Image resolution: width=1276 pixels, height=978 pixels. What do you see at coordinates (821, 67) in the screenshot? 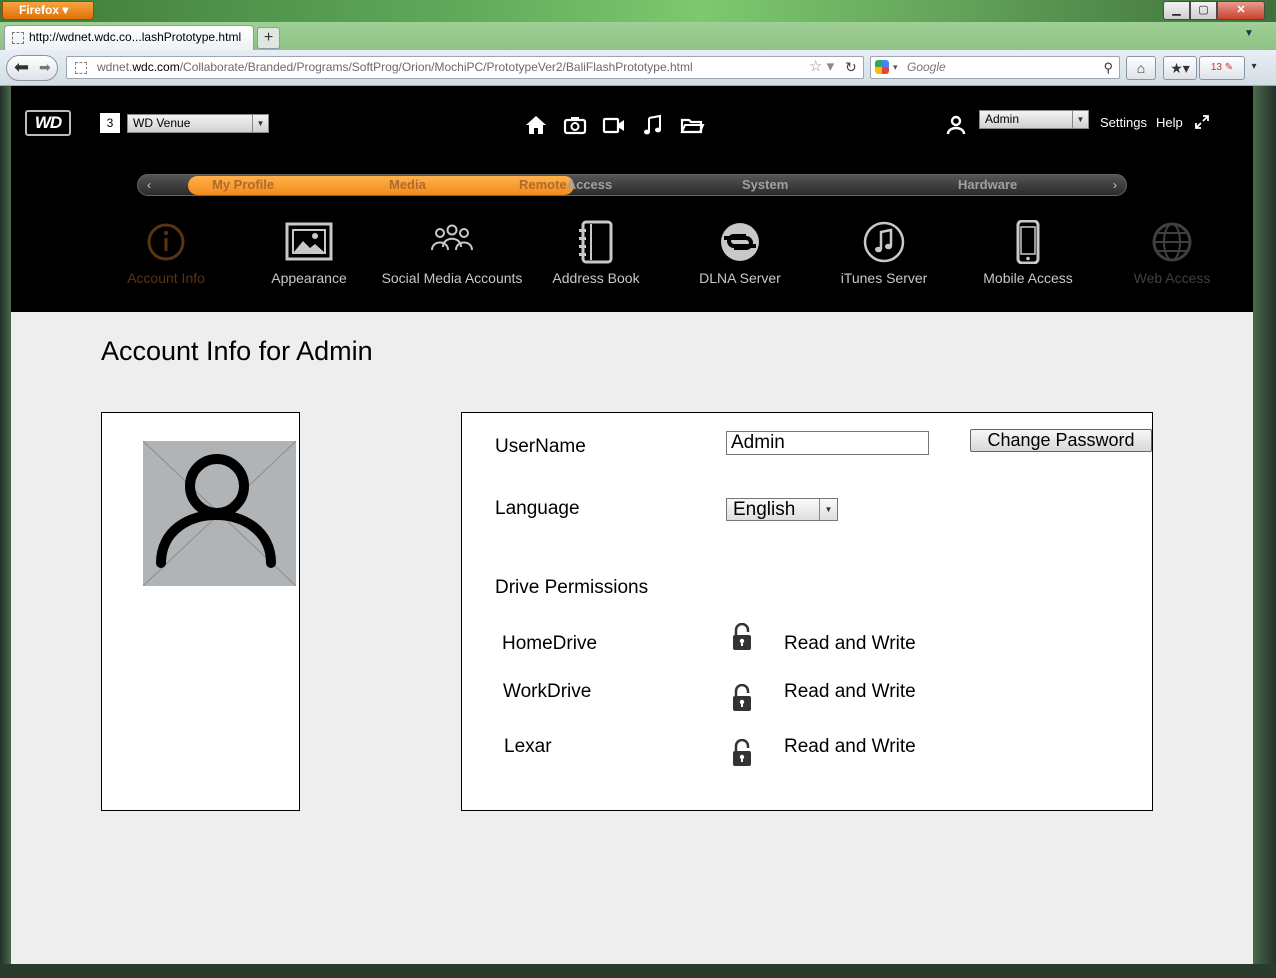
I see `bookmark-star-icon: ☆ ▾` at bounding box center [821, 67].